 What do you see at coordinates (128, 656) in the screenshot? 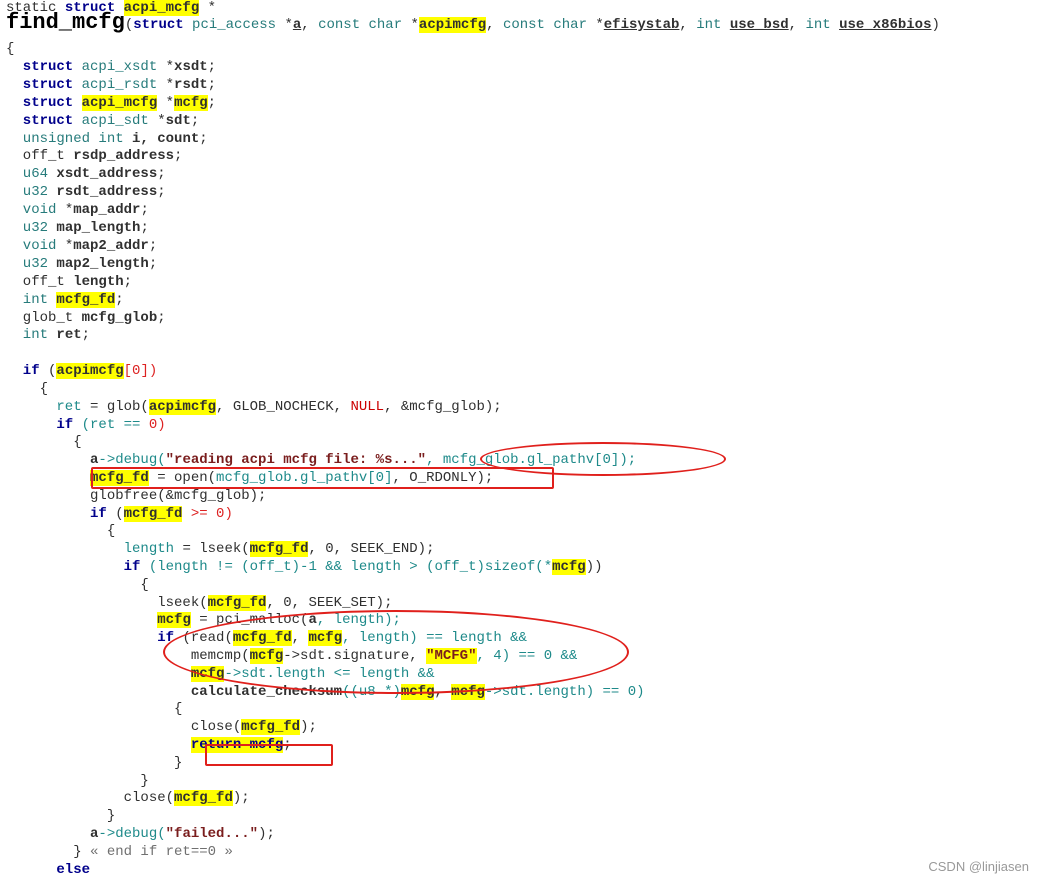
I see `code-token: memcmp(` at bounding box center [128, 656].